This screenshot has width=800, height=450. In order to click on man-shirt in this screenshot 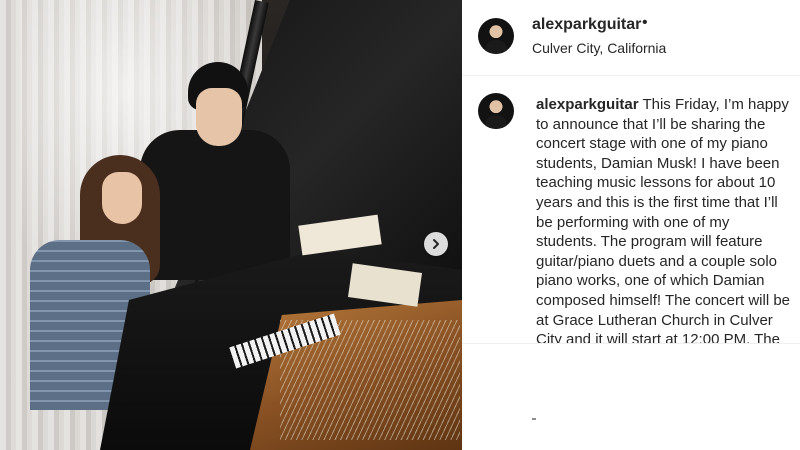, I will do `click(215, 205)`.